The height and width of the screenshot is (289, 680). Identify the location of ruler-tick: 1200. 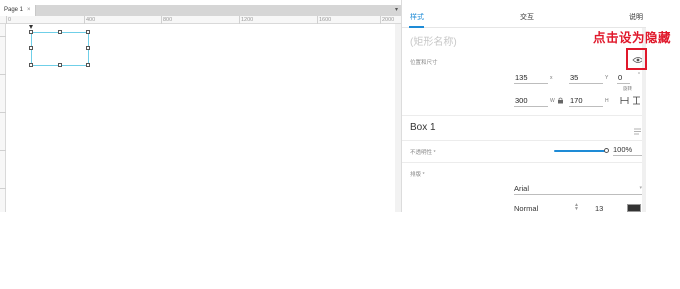
(246, 20).